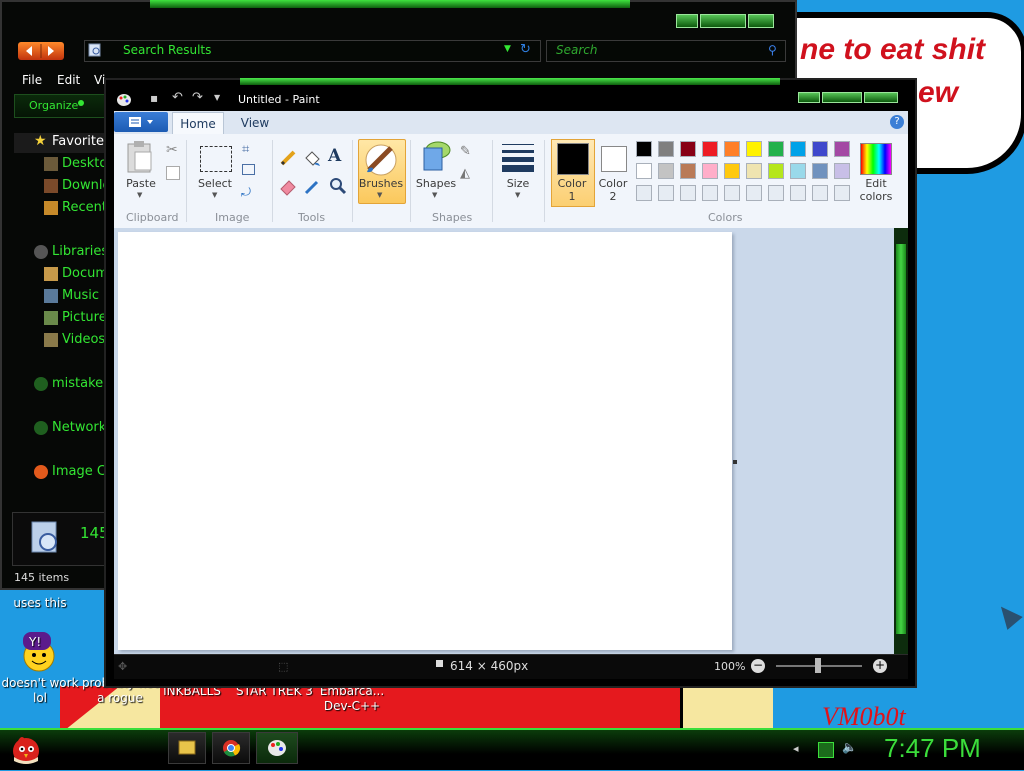  What do you see at coordinates (141, 122) in the screenshot?
I see `paint-menu-button` at bounding box center [141, 122].